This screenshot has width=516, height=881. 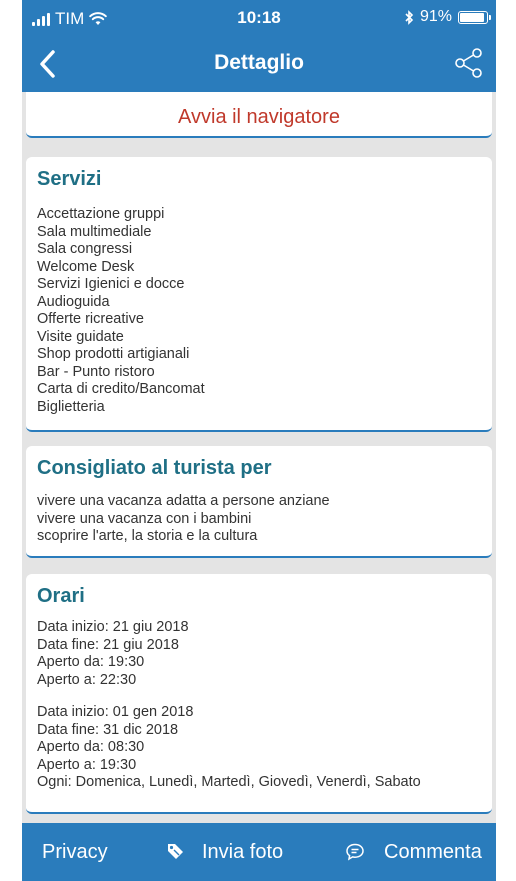 What do you see at coordinates (113, 627) in the screenshot?
I see `hours-start-date: Data inizio: 21 giu 2018` at bounding box center [113, 627].